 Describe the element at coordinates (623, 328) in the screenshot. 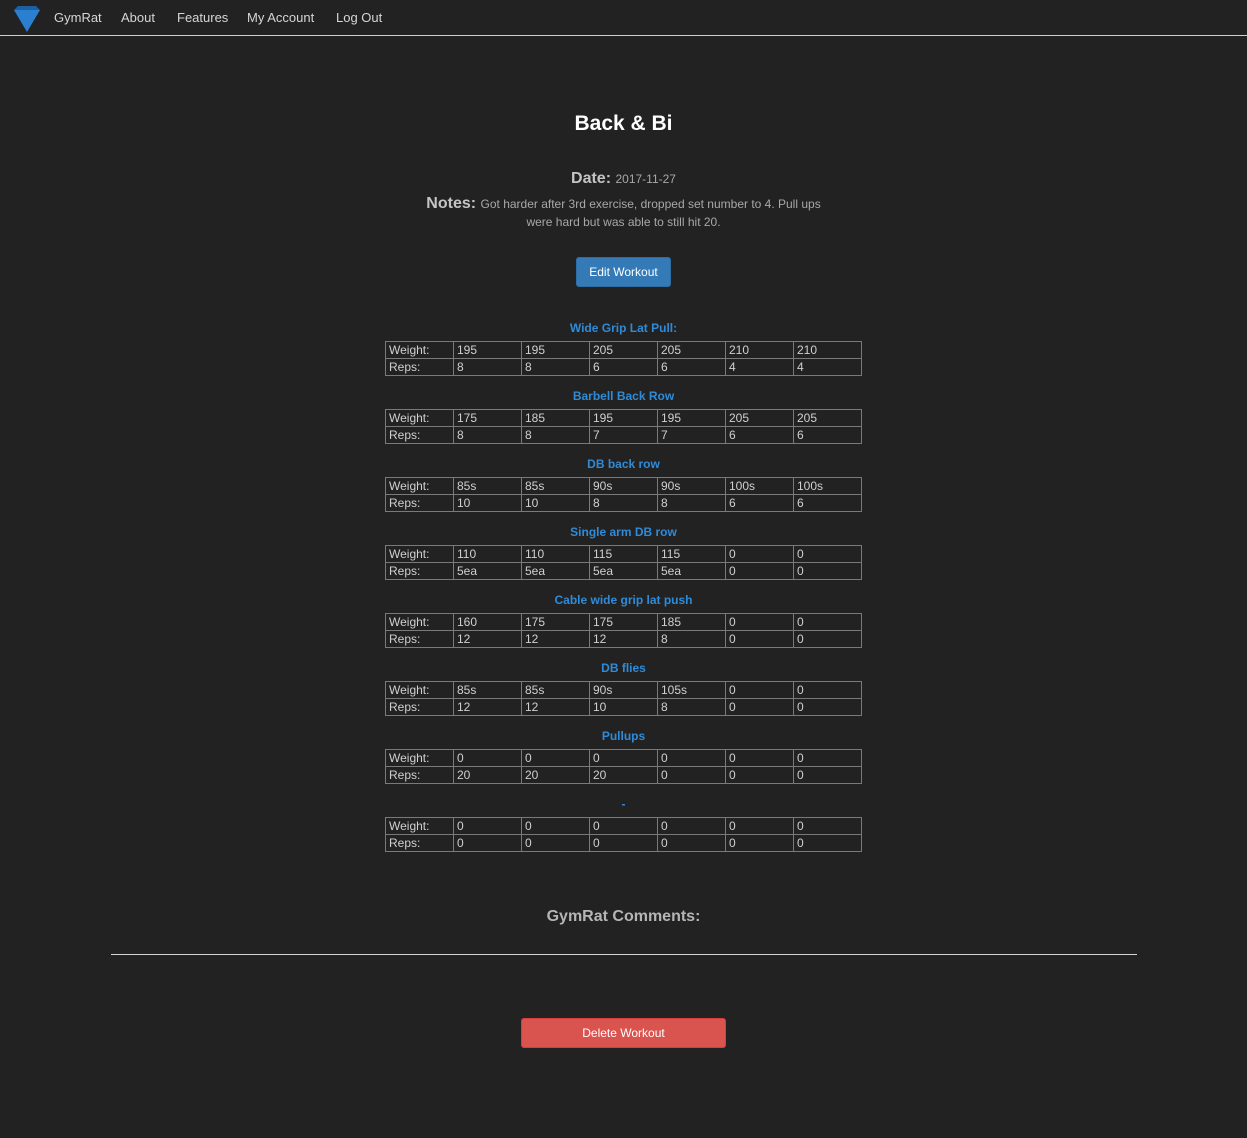

I see `exercise-title-link: Wide Grip Lat Pull:` at that location.